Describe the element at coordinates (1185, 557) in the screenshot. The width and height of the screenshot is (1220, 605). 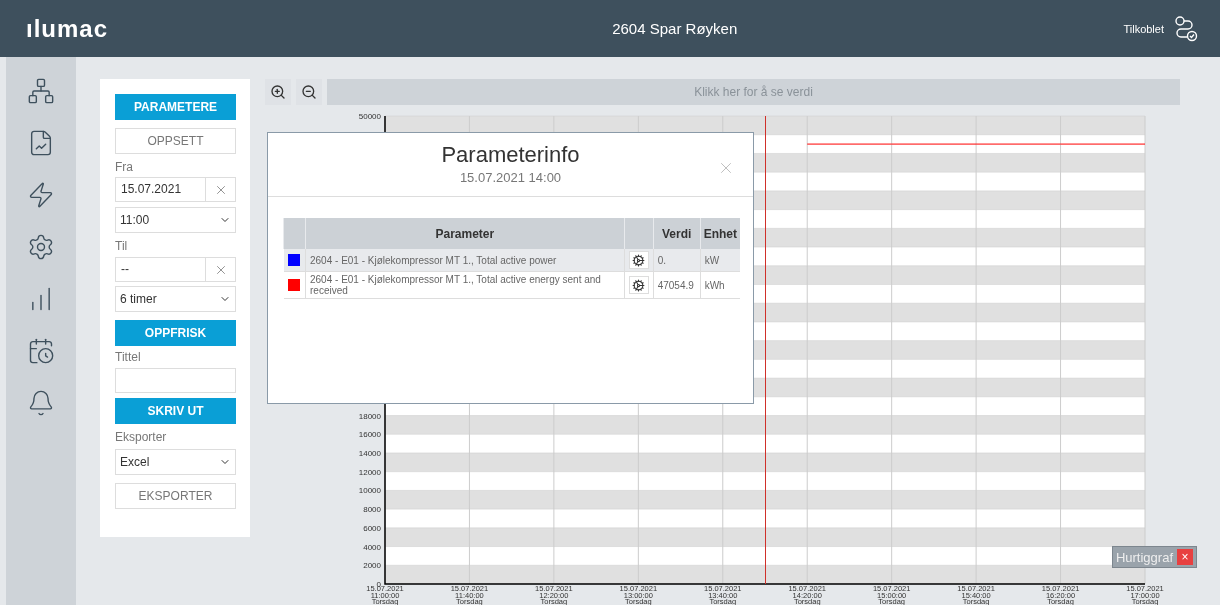
I see `close-button: ×` at that location.